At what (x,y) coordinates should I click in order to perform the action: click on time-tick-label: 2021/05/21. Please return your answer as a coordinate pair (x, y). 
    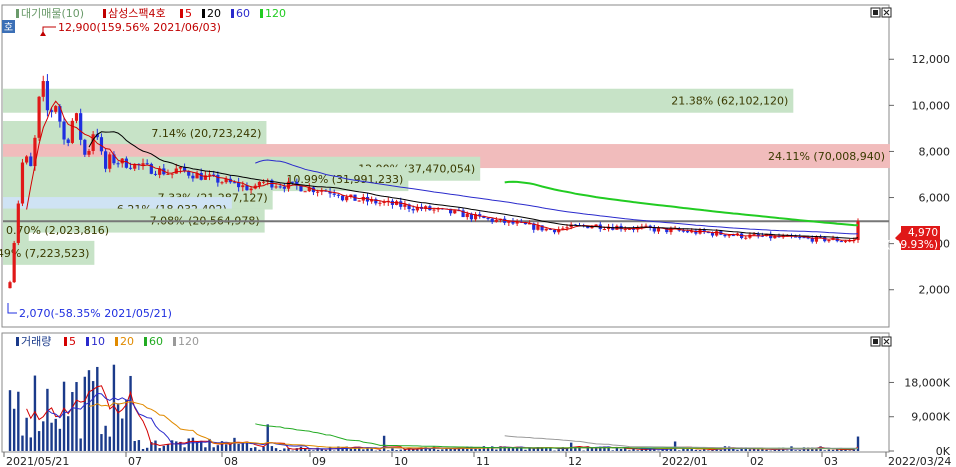
    Looking at the image, I should click on (37, 461).